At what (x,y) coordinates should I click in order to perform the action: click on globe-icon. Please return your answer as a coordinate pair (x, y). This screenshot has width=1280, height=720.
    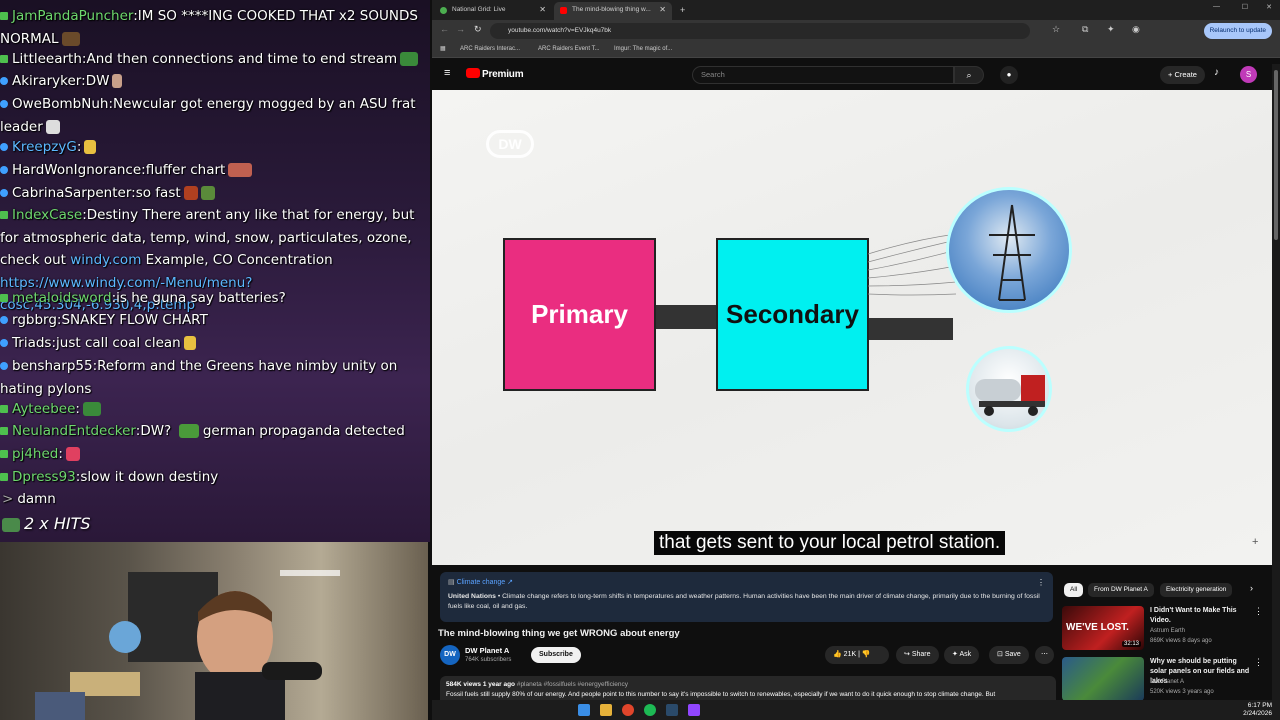
    Looking at the image, I should click on (443, 10).